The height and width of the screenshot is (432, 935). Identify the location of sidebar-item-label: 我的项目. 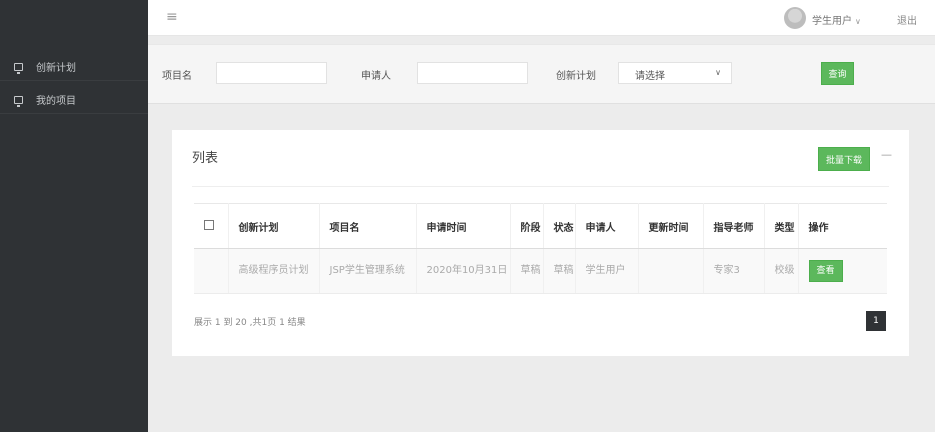
(56, 101).